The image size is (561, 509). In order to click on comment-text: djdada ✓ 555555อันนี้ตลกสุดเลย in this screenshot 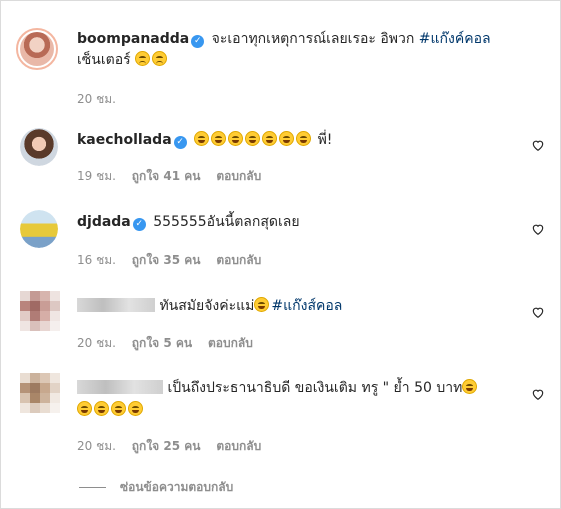, I will do `click(299, 222)`.